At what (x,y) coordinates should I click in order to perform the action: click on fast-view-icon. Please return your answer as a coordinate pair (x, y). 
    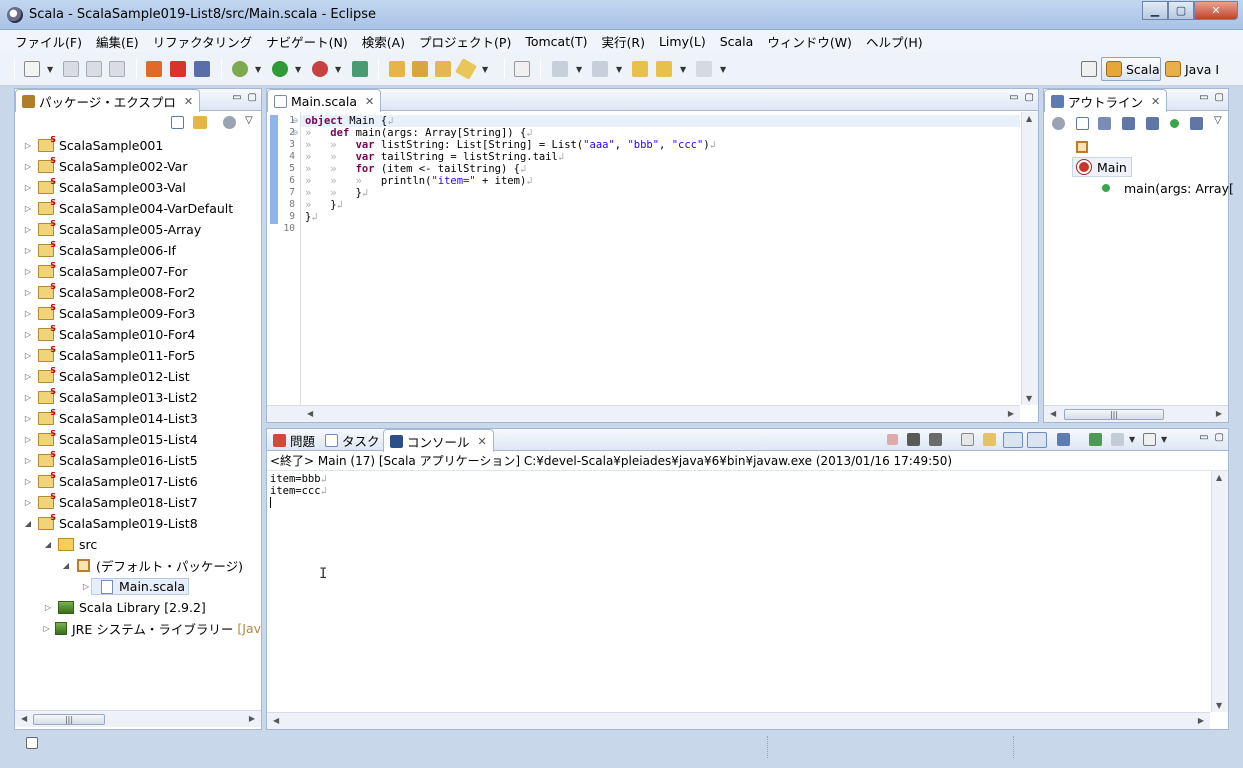
    Looking at the image, I should click on (32, 743).